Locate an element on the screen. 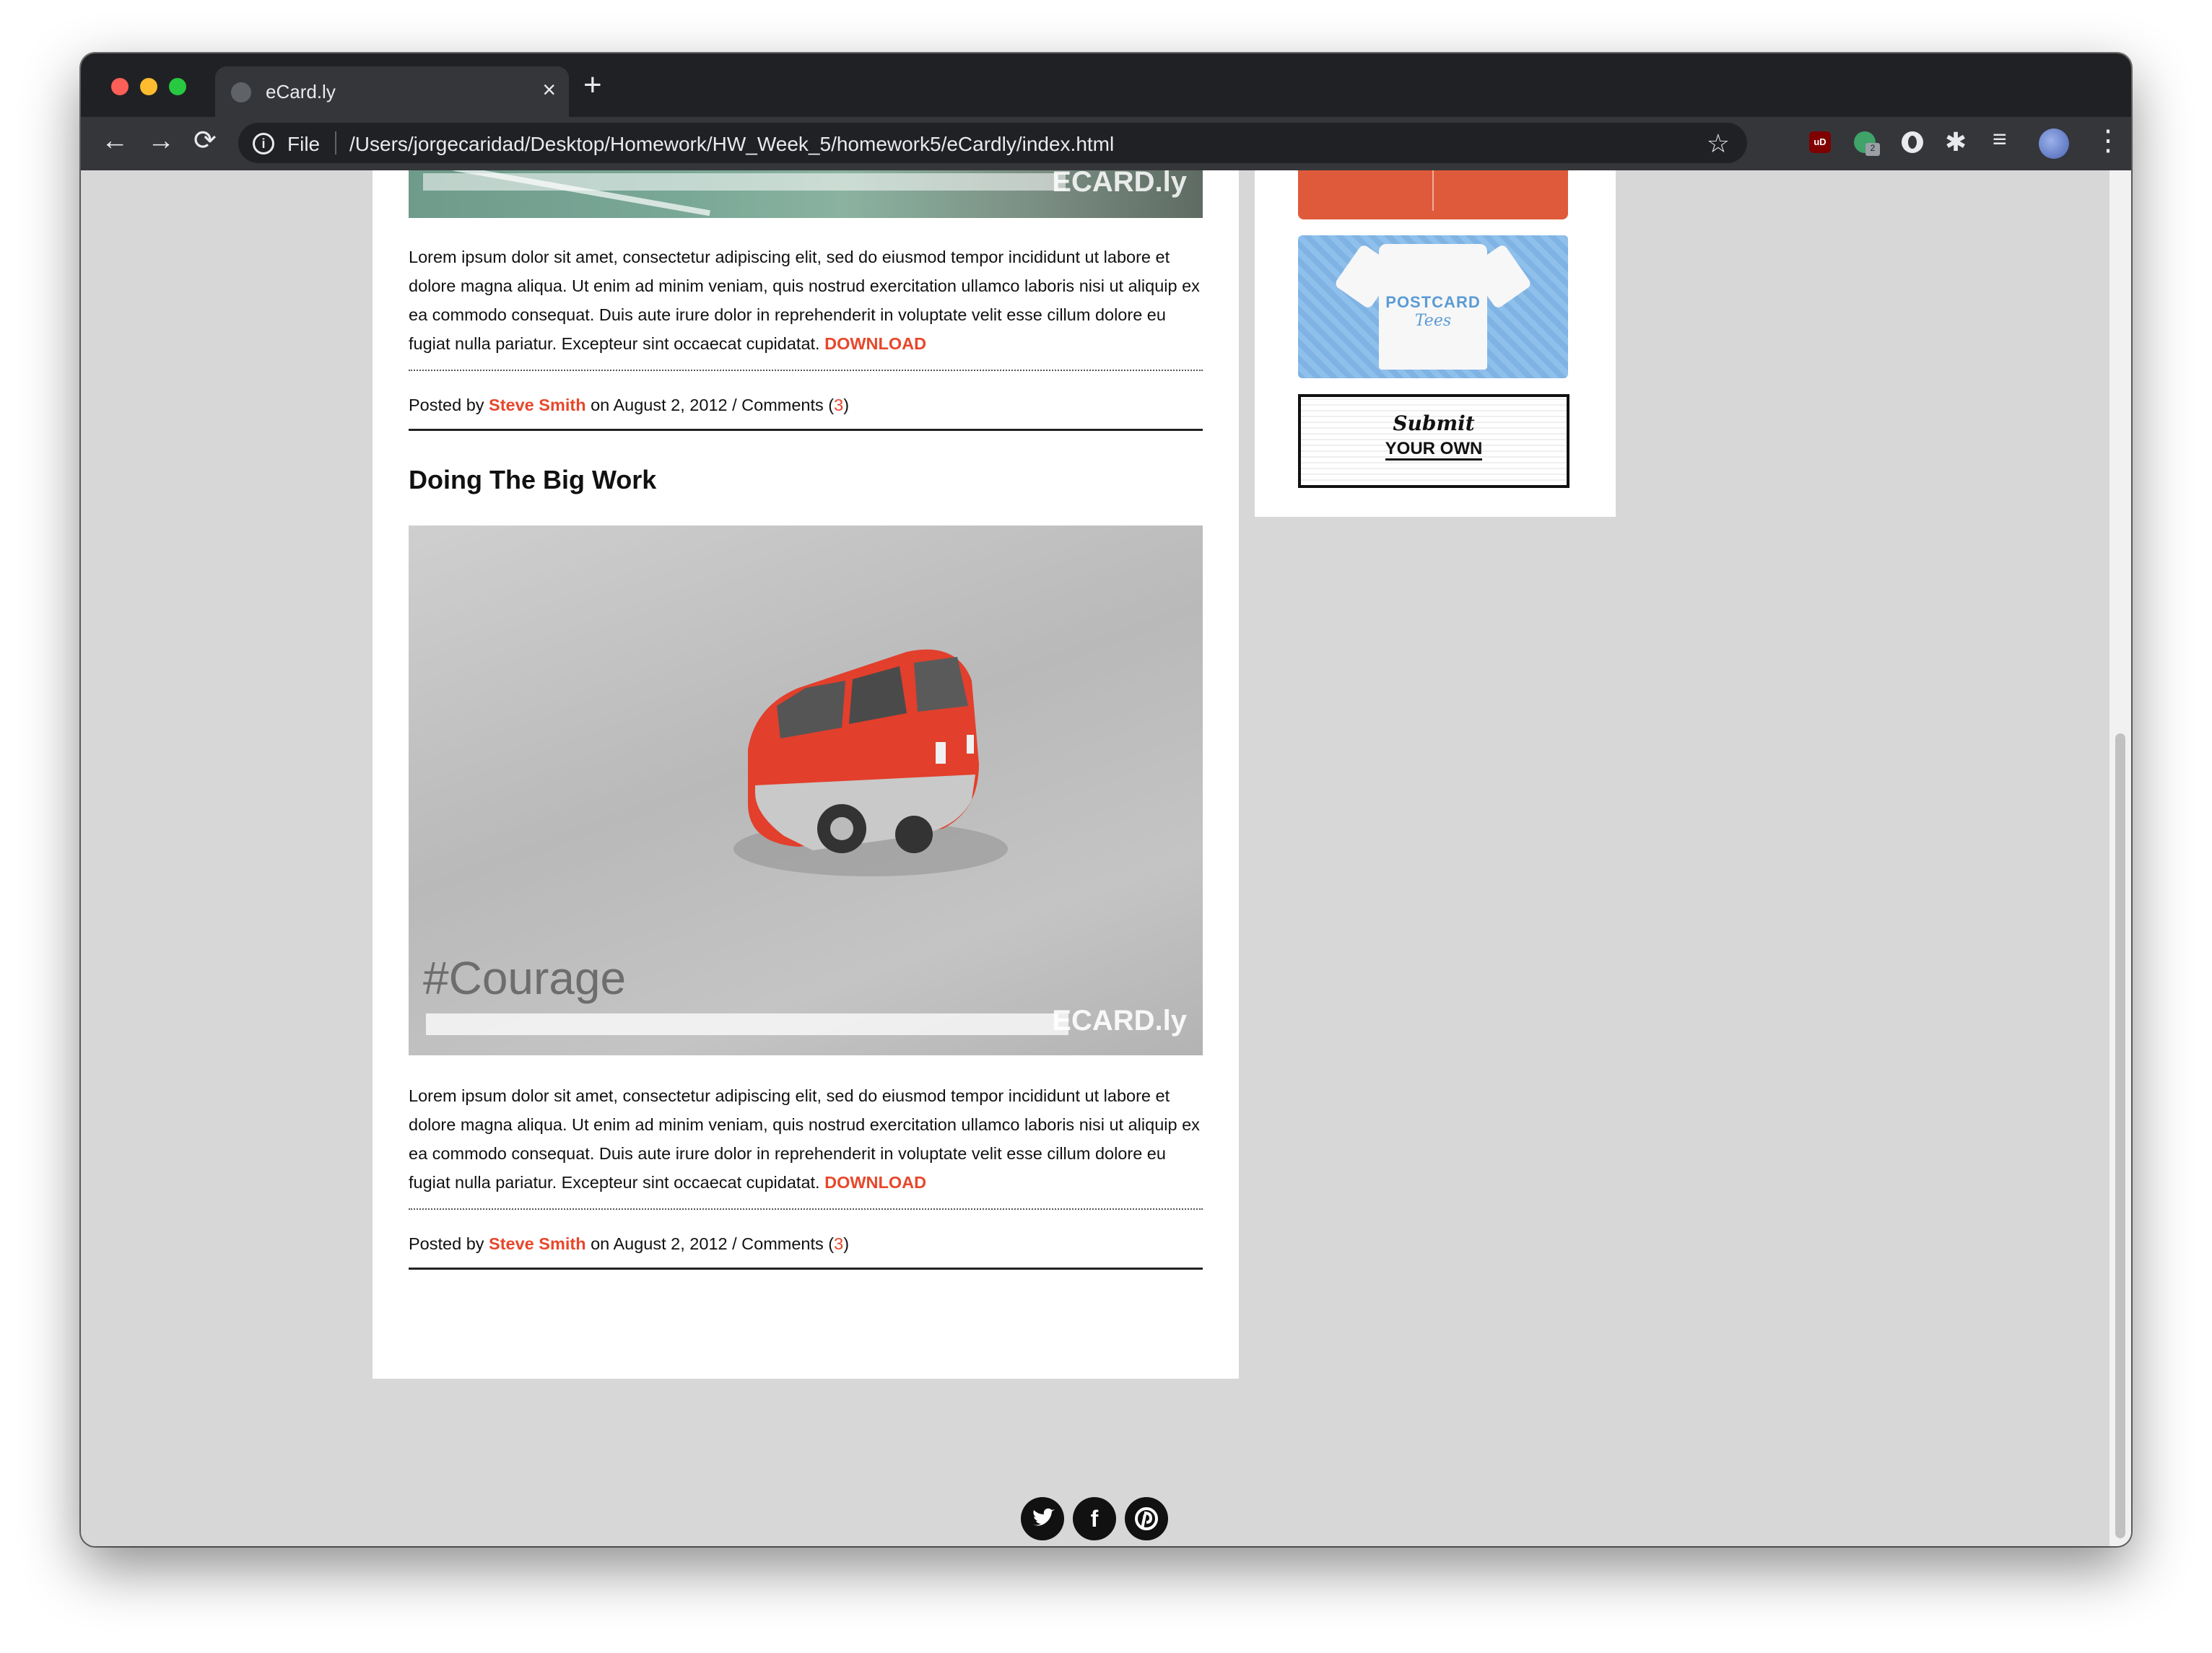 The image size is (2212, 1653). forward-icon: → is located at coordinates (161, 140).